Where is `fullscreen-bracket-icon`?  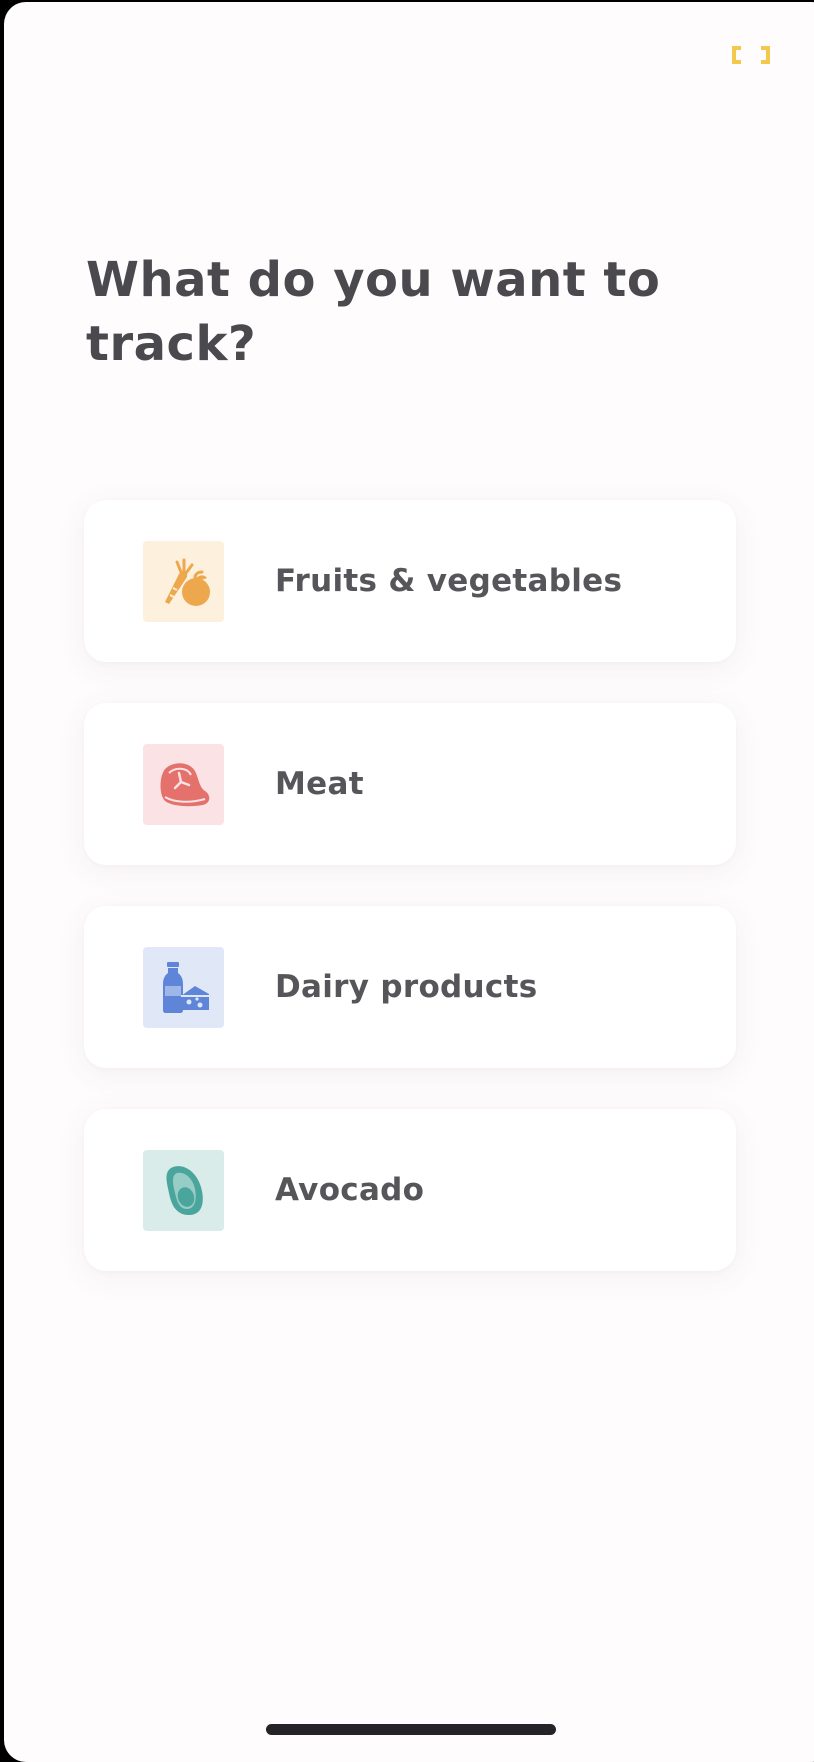 fullscreen-bracket-icon is located at coordinates (751, 55).